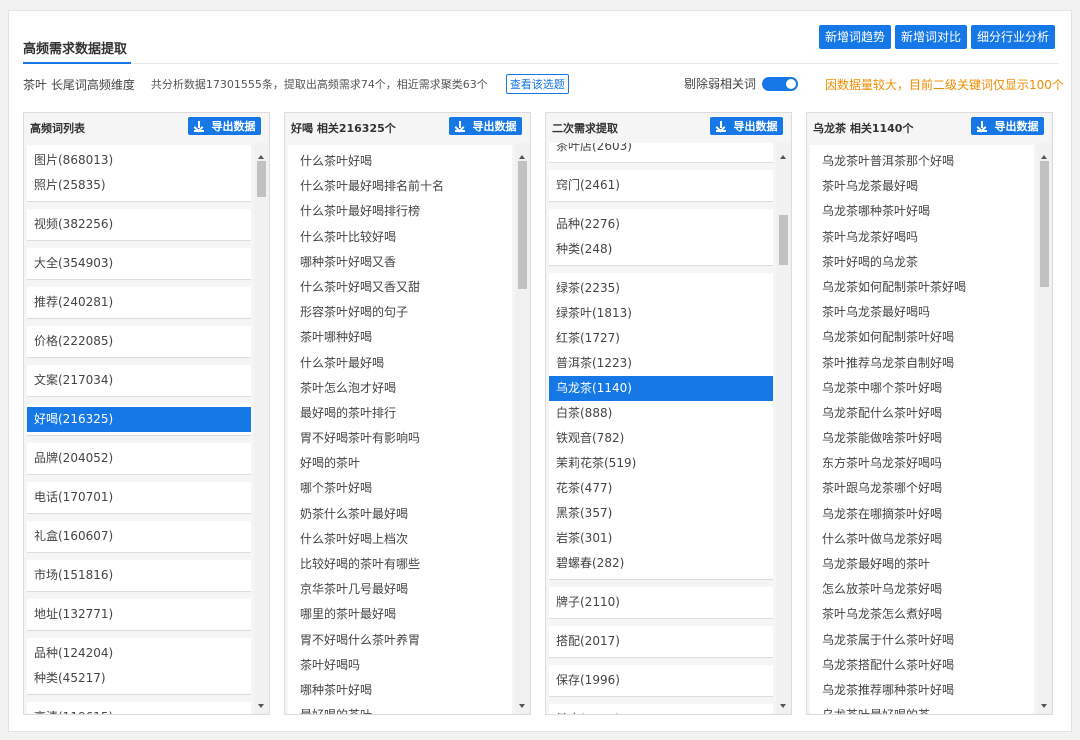  Describe the element at coordinates (139, 709) in the screenshot. I see `list-item: 高清(119615)` at that location.